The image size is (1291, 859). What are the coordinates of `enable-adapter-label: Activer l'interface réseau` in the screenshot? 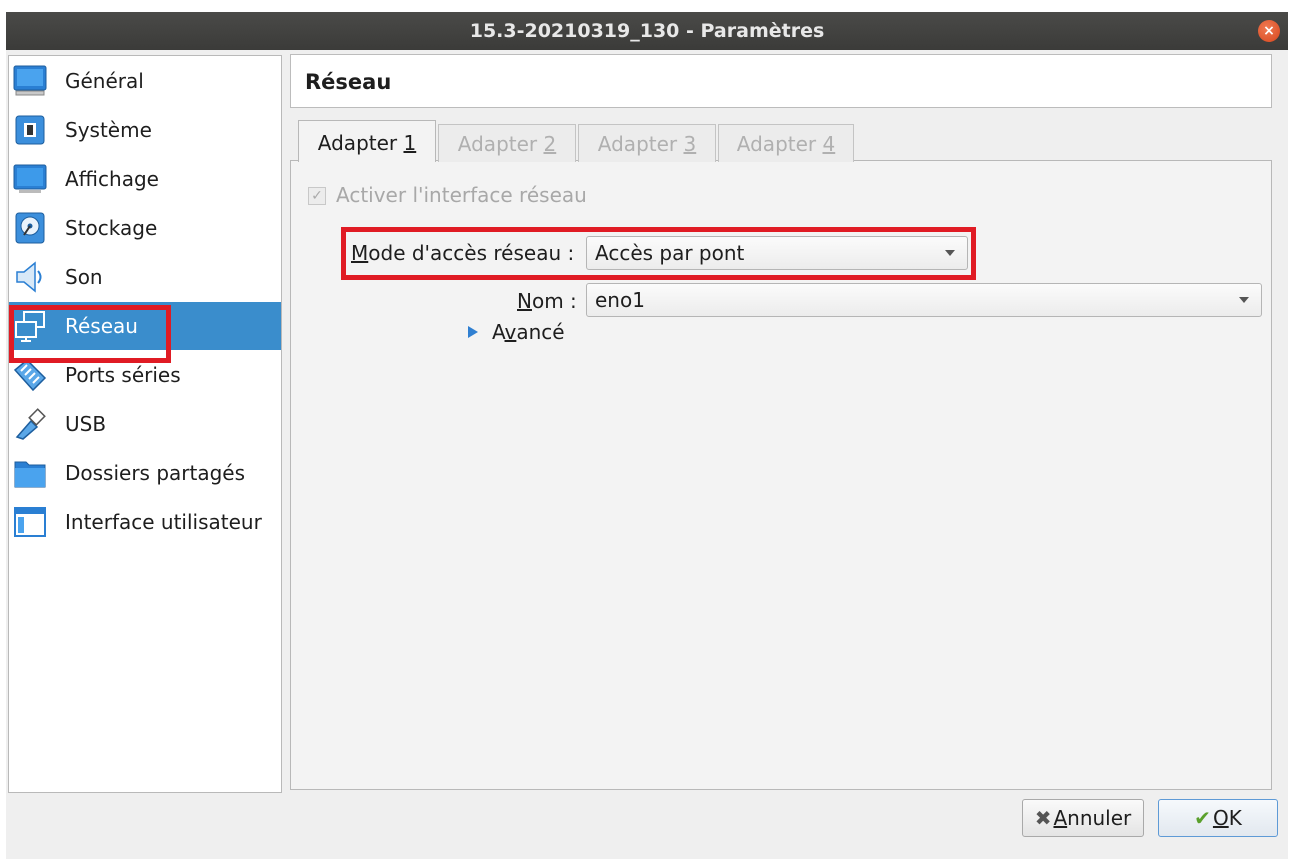 It's located at (461, 195).